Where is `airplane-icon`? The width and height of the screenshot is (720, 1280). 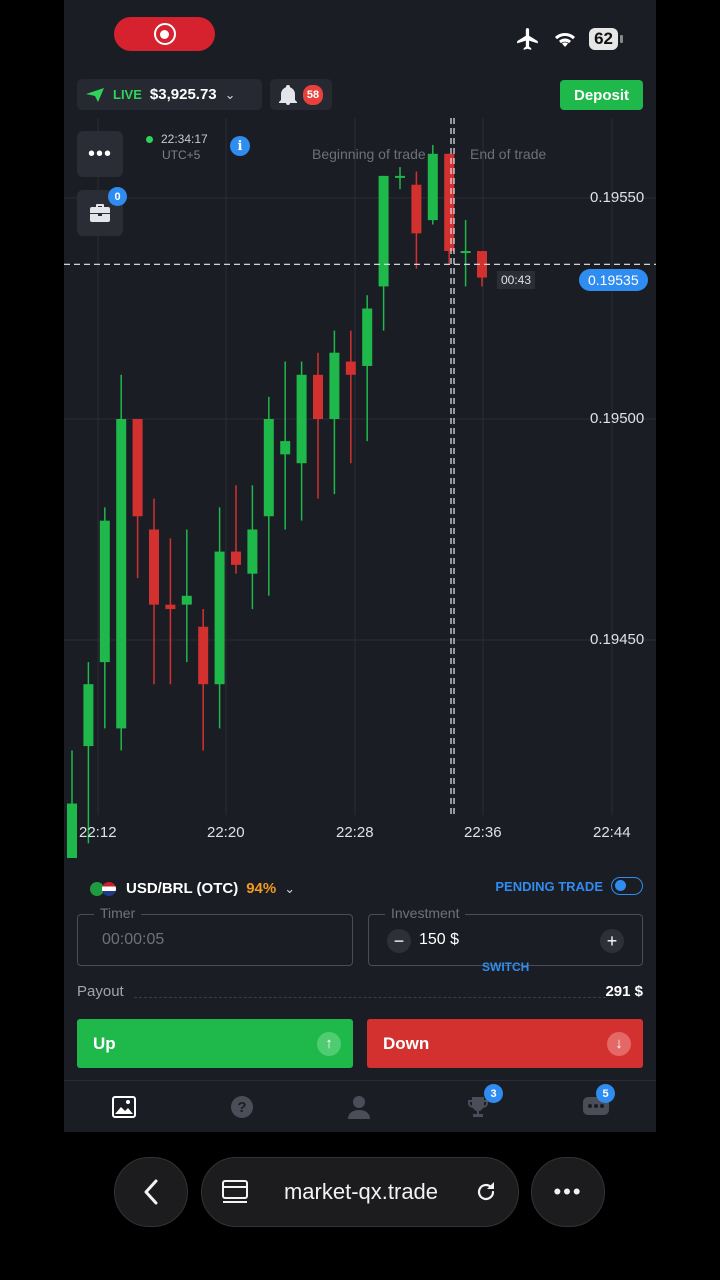 airplane-icon is located at coordinates (527, 39).